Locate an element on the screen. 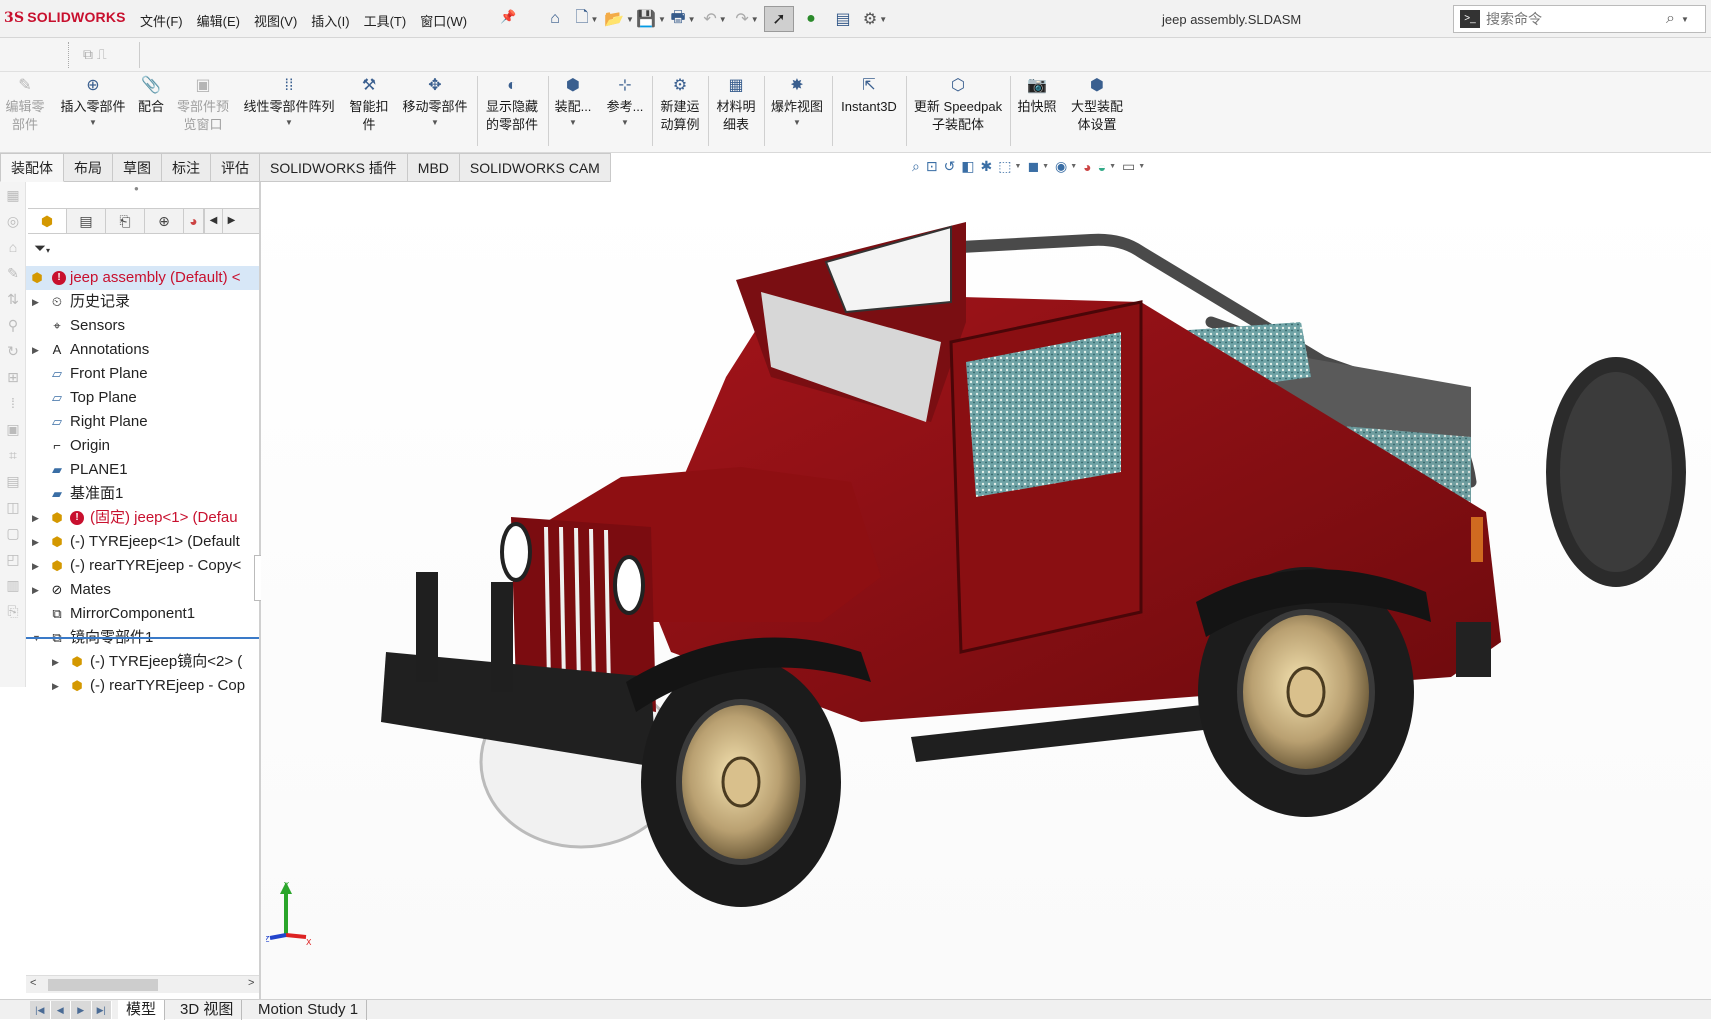 The width and height of the screenshot is (1711, 1020). command-search: >_ ⌕ ▼ is located at coordinates (1579, 19).